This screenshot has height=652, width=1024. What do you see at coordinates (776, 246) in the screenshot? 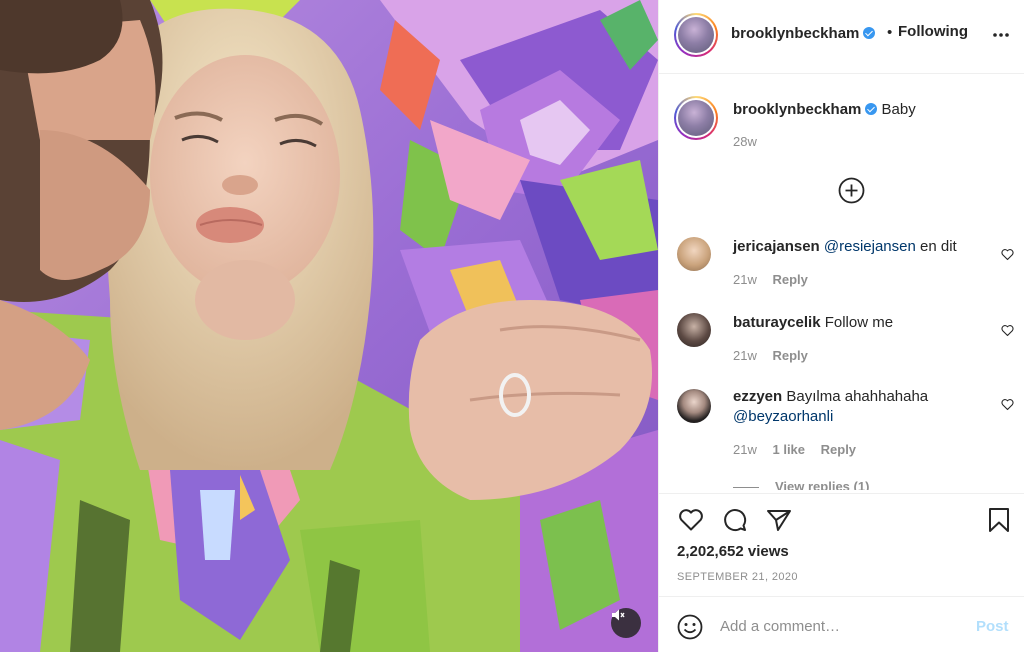
I see `commenter-username: jericajansen` at bounding box center [776, 246].